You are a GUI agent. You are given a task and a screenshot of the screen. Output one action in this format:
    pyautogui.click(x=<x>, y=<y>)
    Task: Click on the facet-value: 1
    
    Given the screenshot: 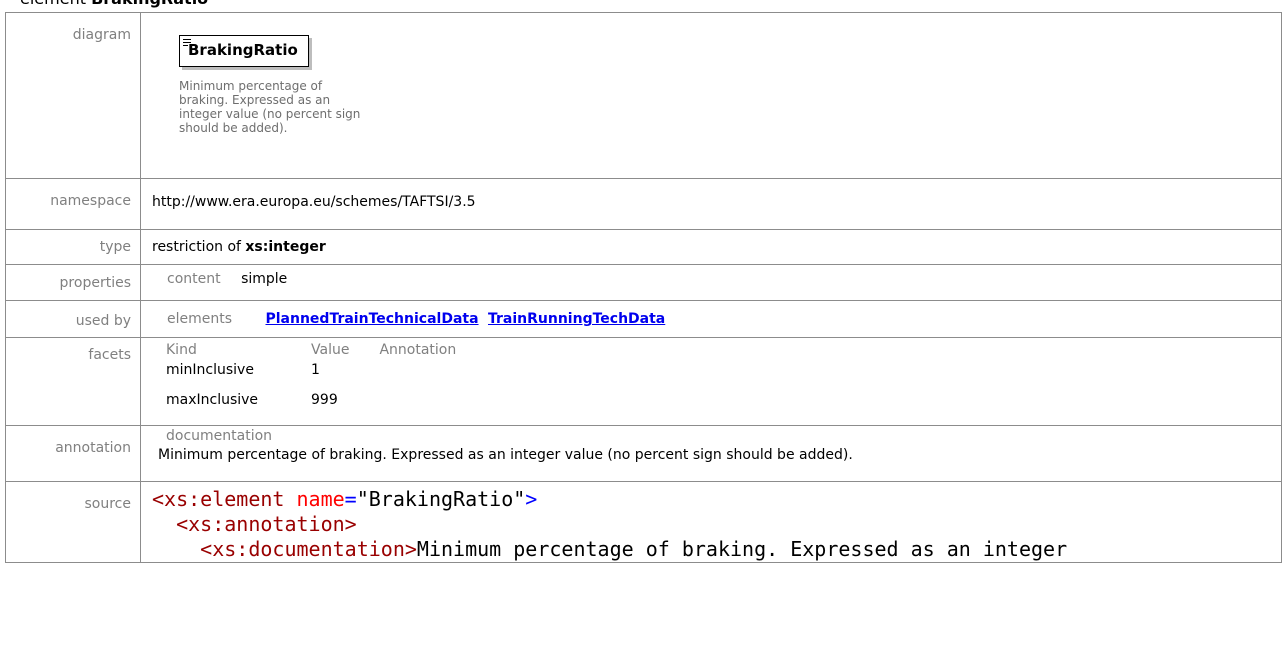 What is the action you would take?
    pyautogui.click(x=315, y=370)
    